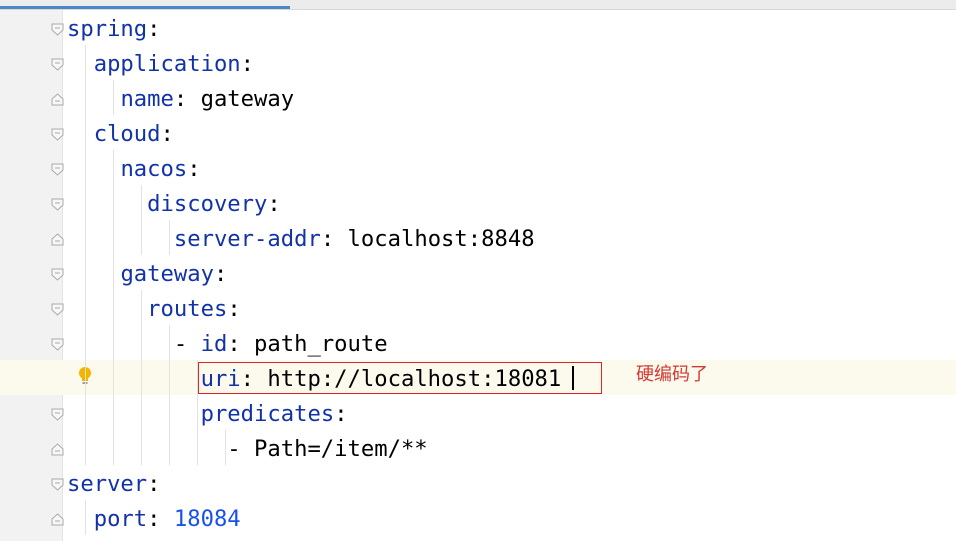 This screenshot has height=541, width=956. What do you see at coordinates (241, 99) in the screenshot?
I see `yaml-value: gateway` at bounding box center [241, 99].